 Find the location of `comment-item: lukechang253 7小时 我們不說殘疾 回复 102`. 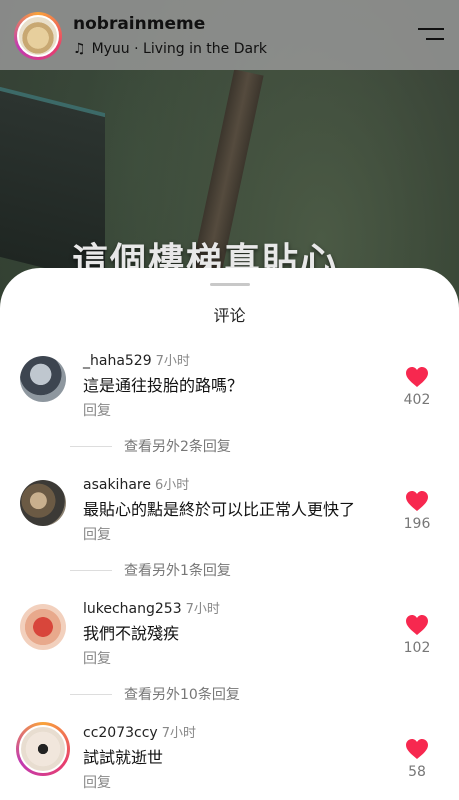

comment-item: lukechang253 7小时 我們不說殘疾 回复 102 is located at coordinates (229, 638).